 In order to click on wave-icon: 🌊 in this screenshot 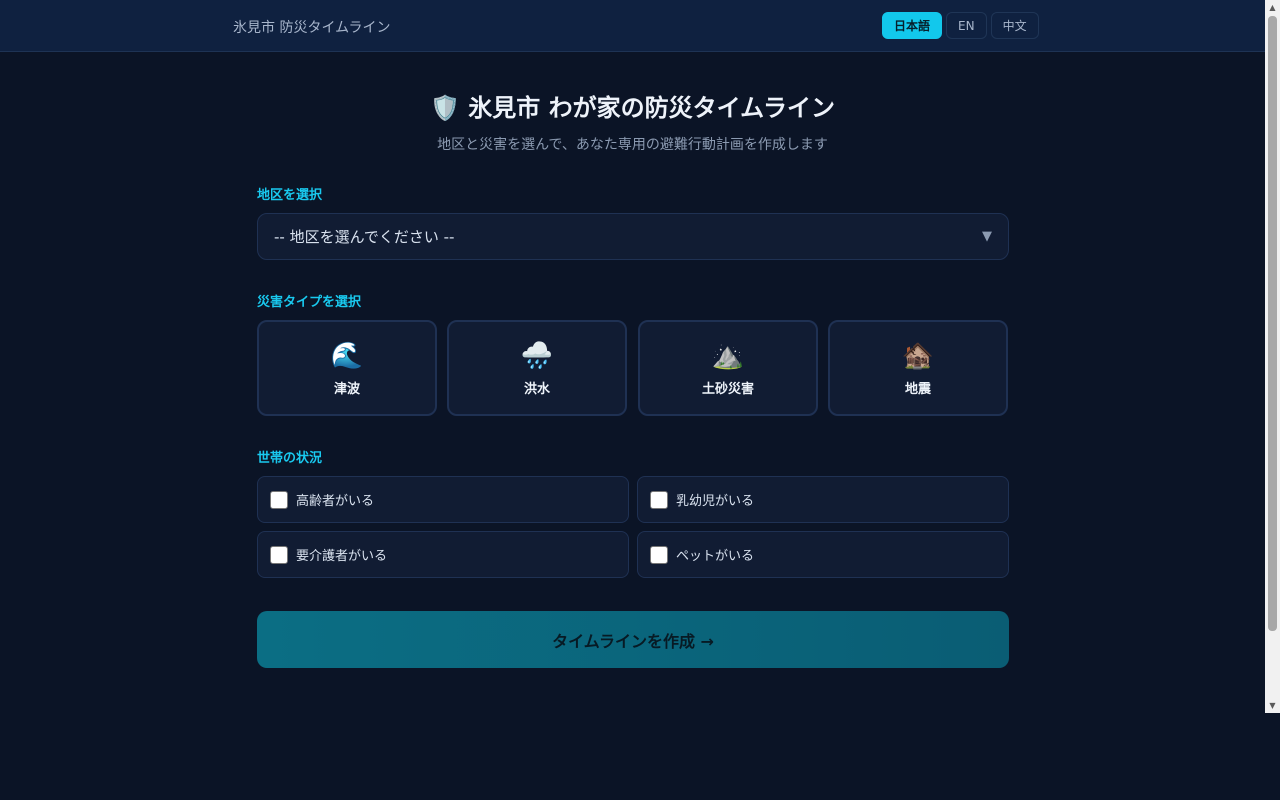, I will do `click(347, 355)`.